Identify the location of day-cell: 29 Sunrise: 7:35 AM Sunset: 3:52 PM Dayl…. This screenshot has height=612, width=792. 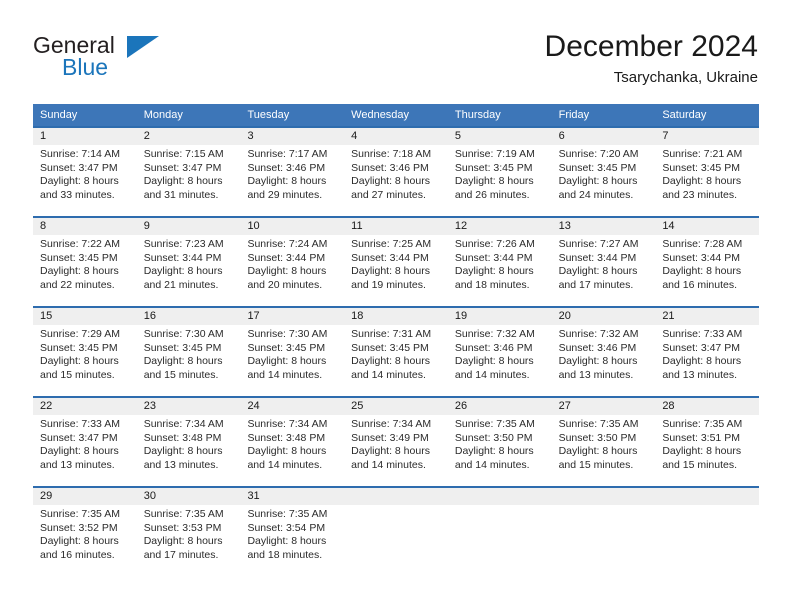
(85, 531).